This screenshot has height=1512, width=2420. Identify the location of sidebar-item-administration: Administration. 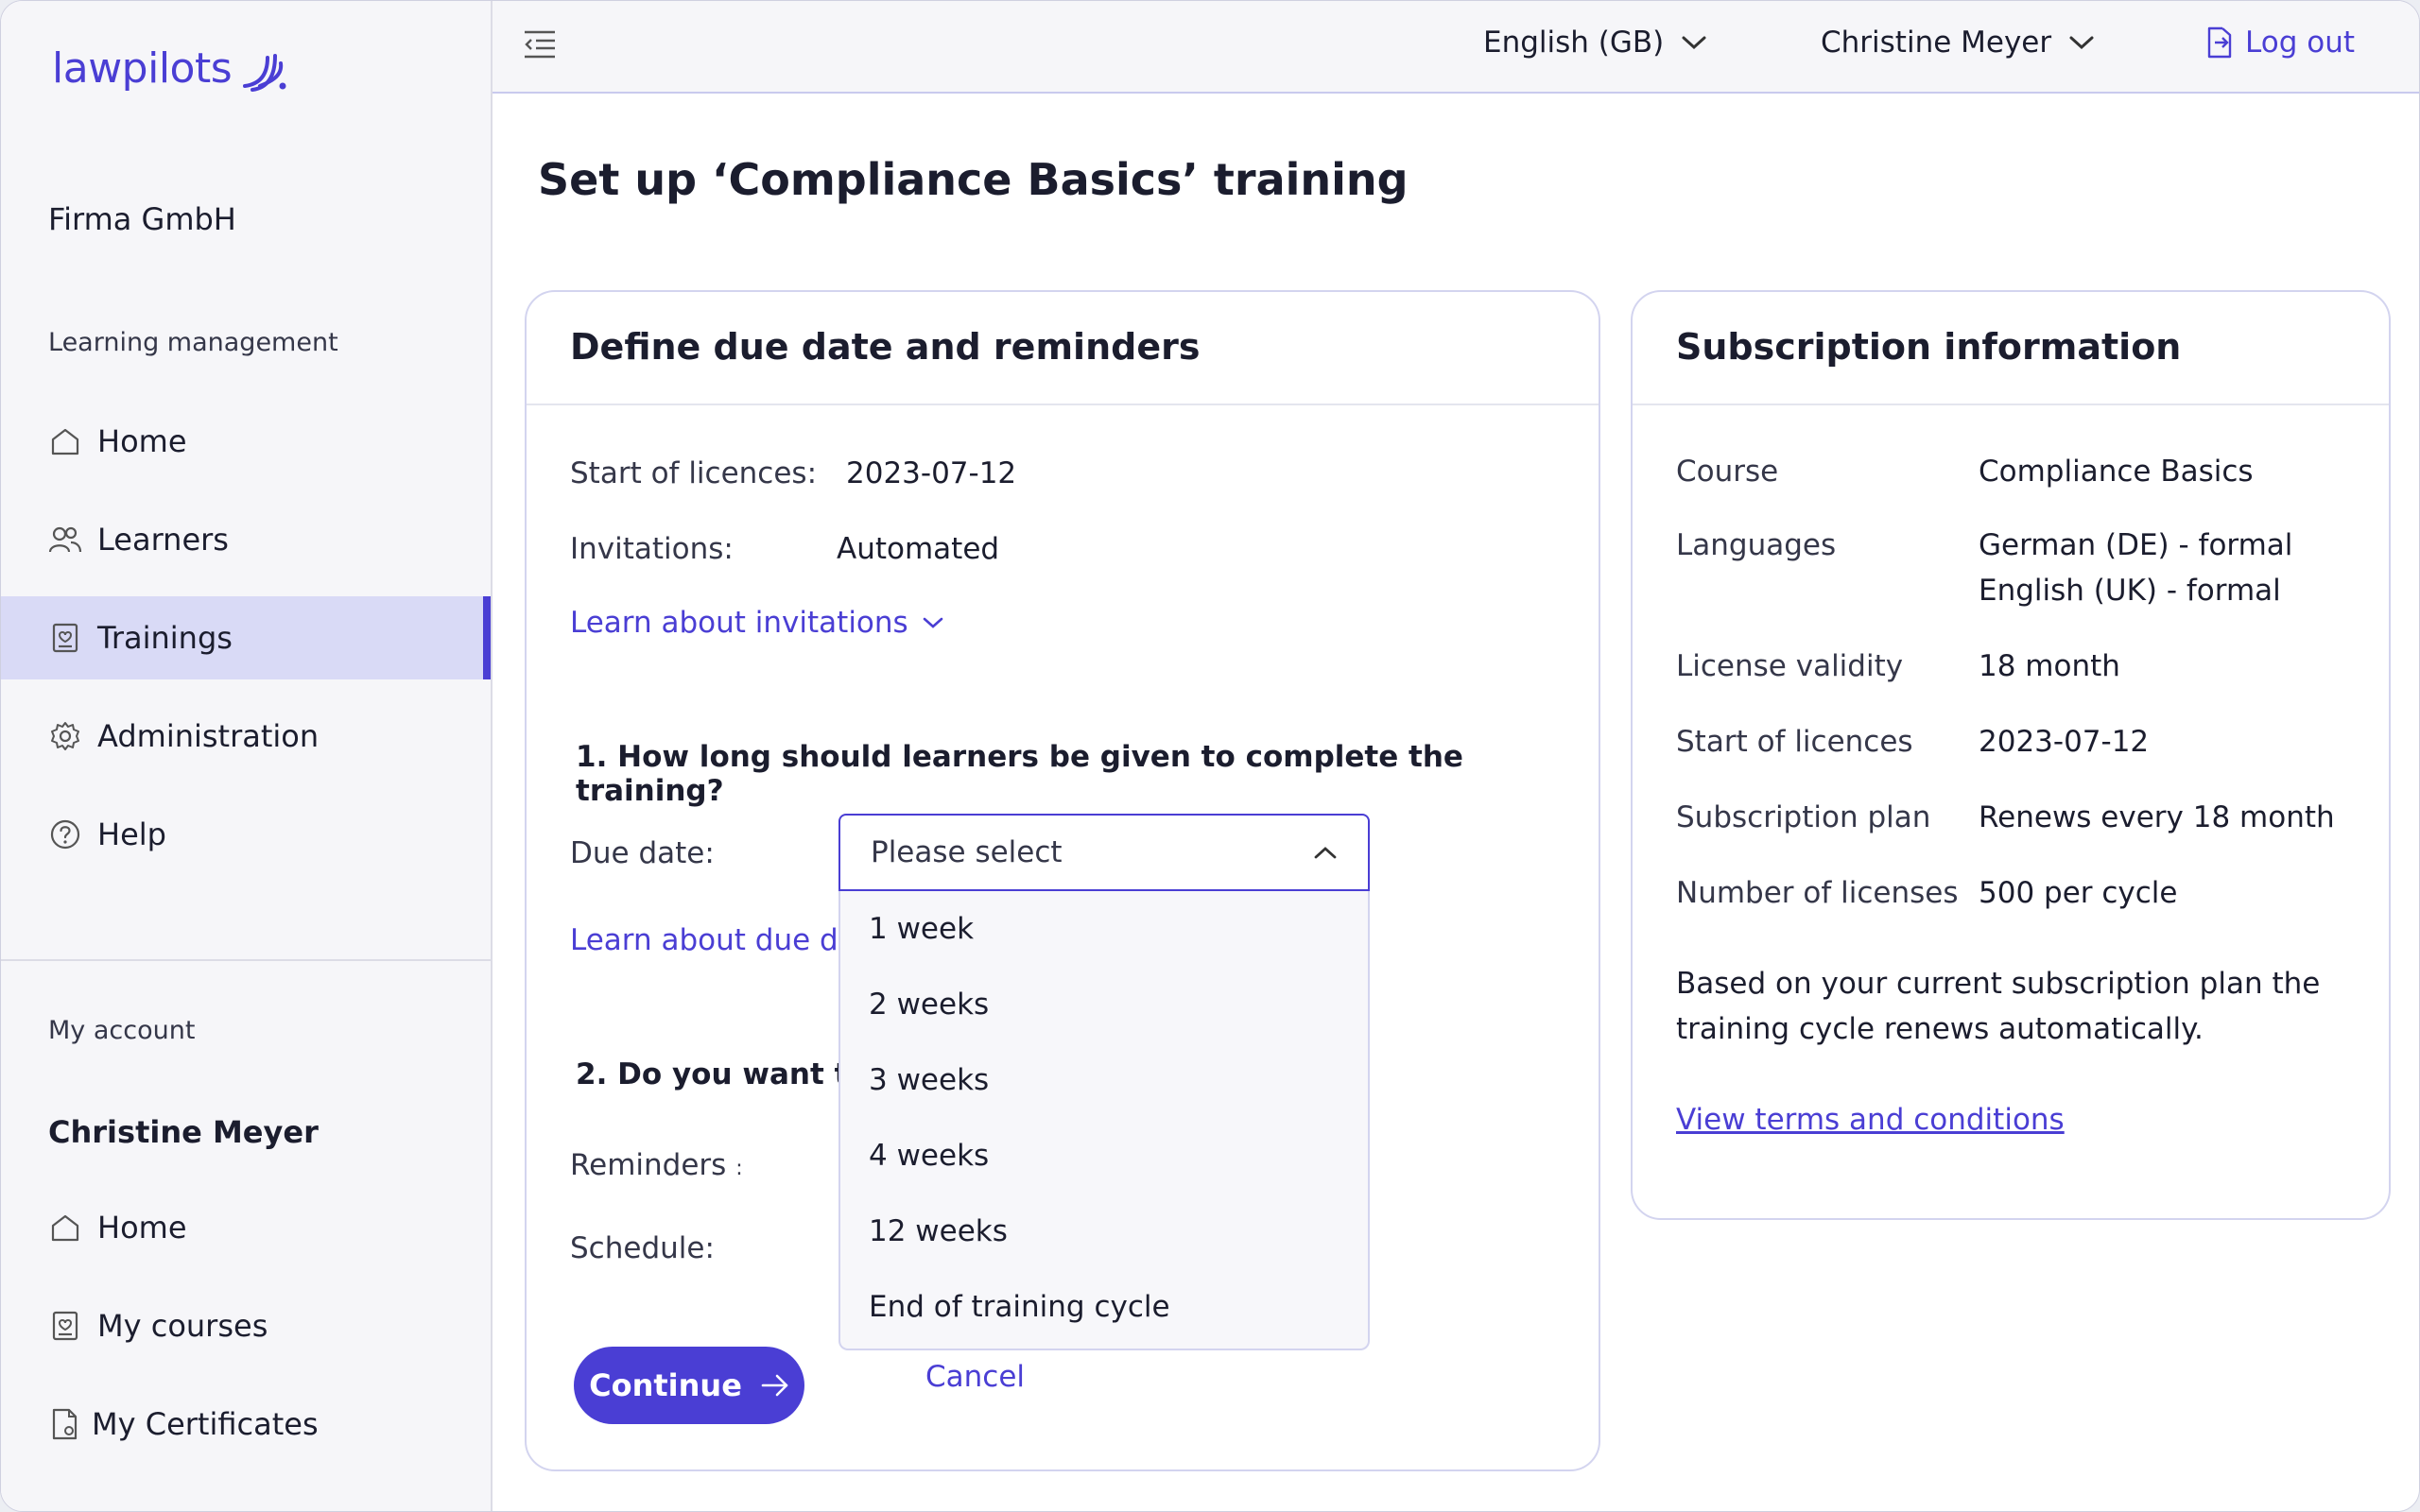
(246, 736).